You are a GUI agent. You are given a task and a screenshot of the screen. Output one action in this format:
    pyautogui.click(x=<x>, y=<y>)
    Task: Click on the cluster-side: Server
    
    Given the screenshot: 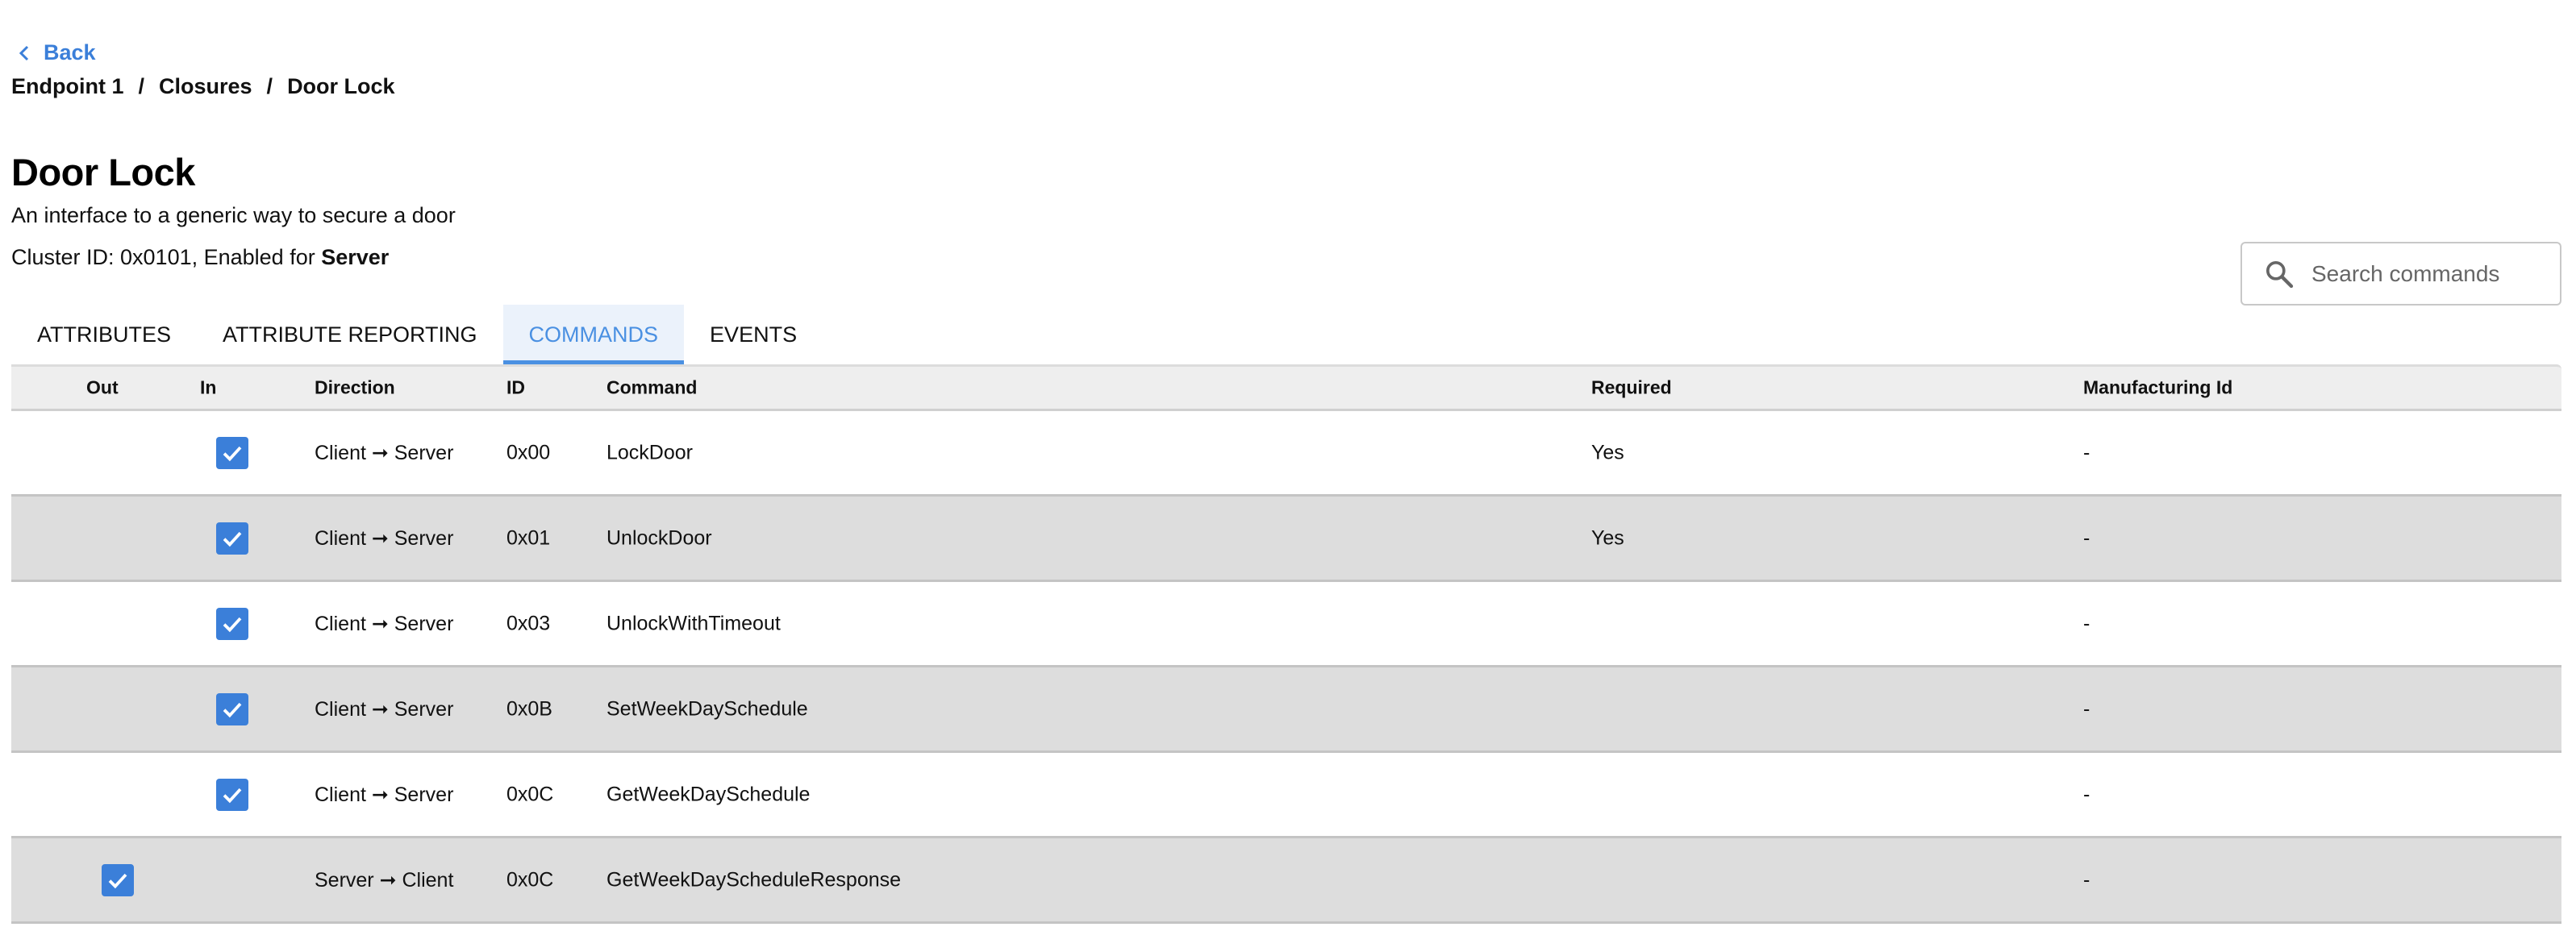 What is the action you would take?
    pyautogui.click(x=355, y=257)
    